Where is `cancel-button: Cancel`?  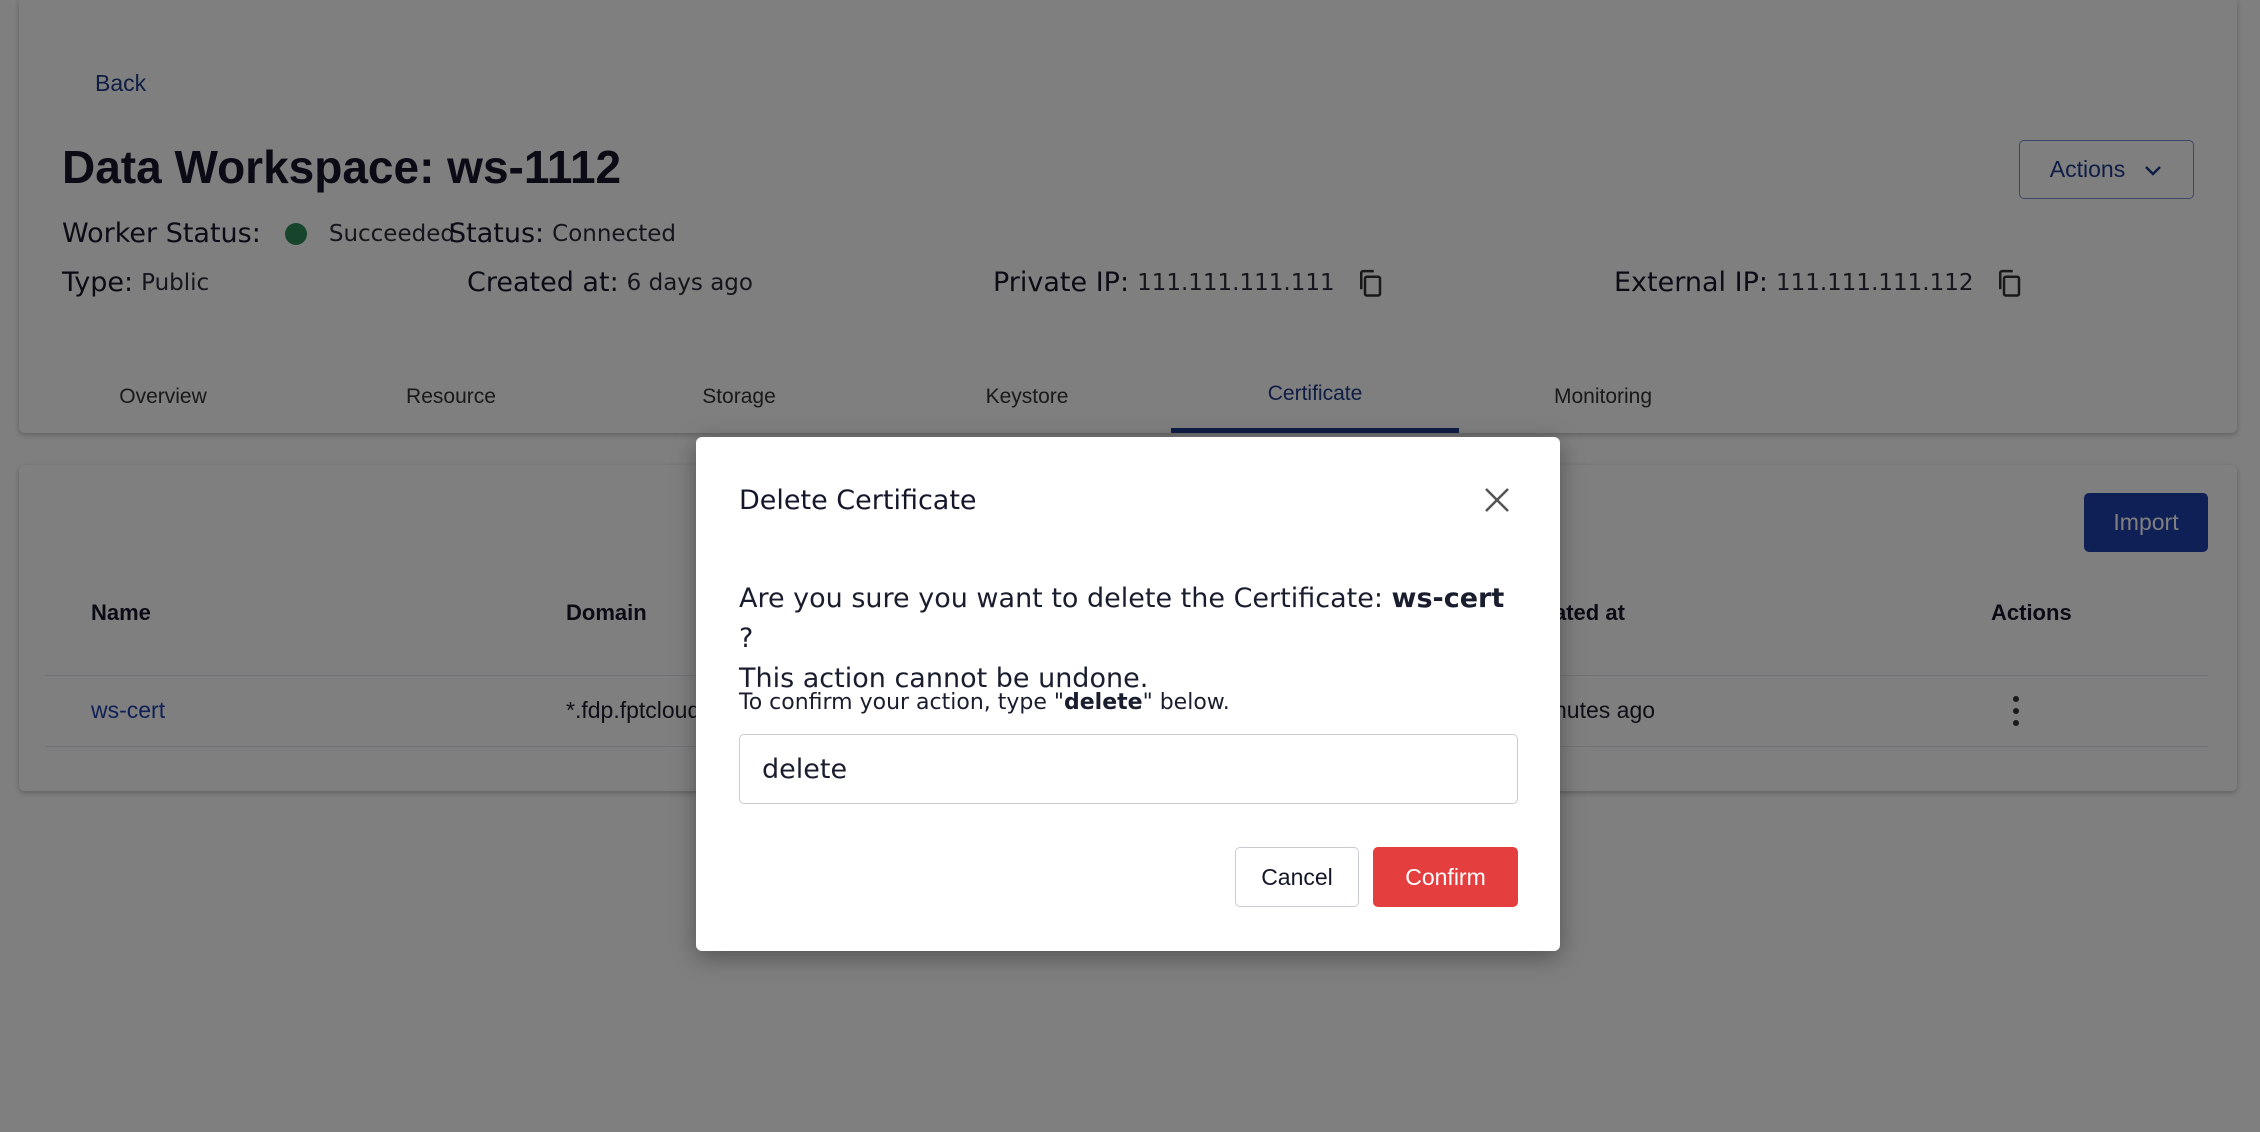 cancel-button: Cancel is located at coordinates (1297, 877).